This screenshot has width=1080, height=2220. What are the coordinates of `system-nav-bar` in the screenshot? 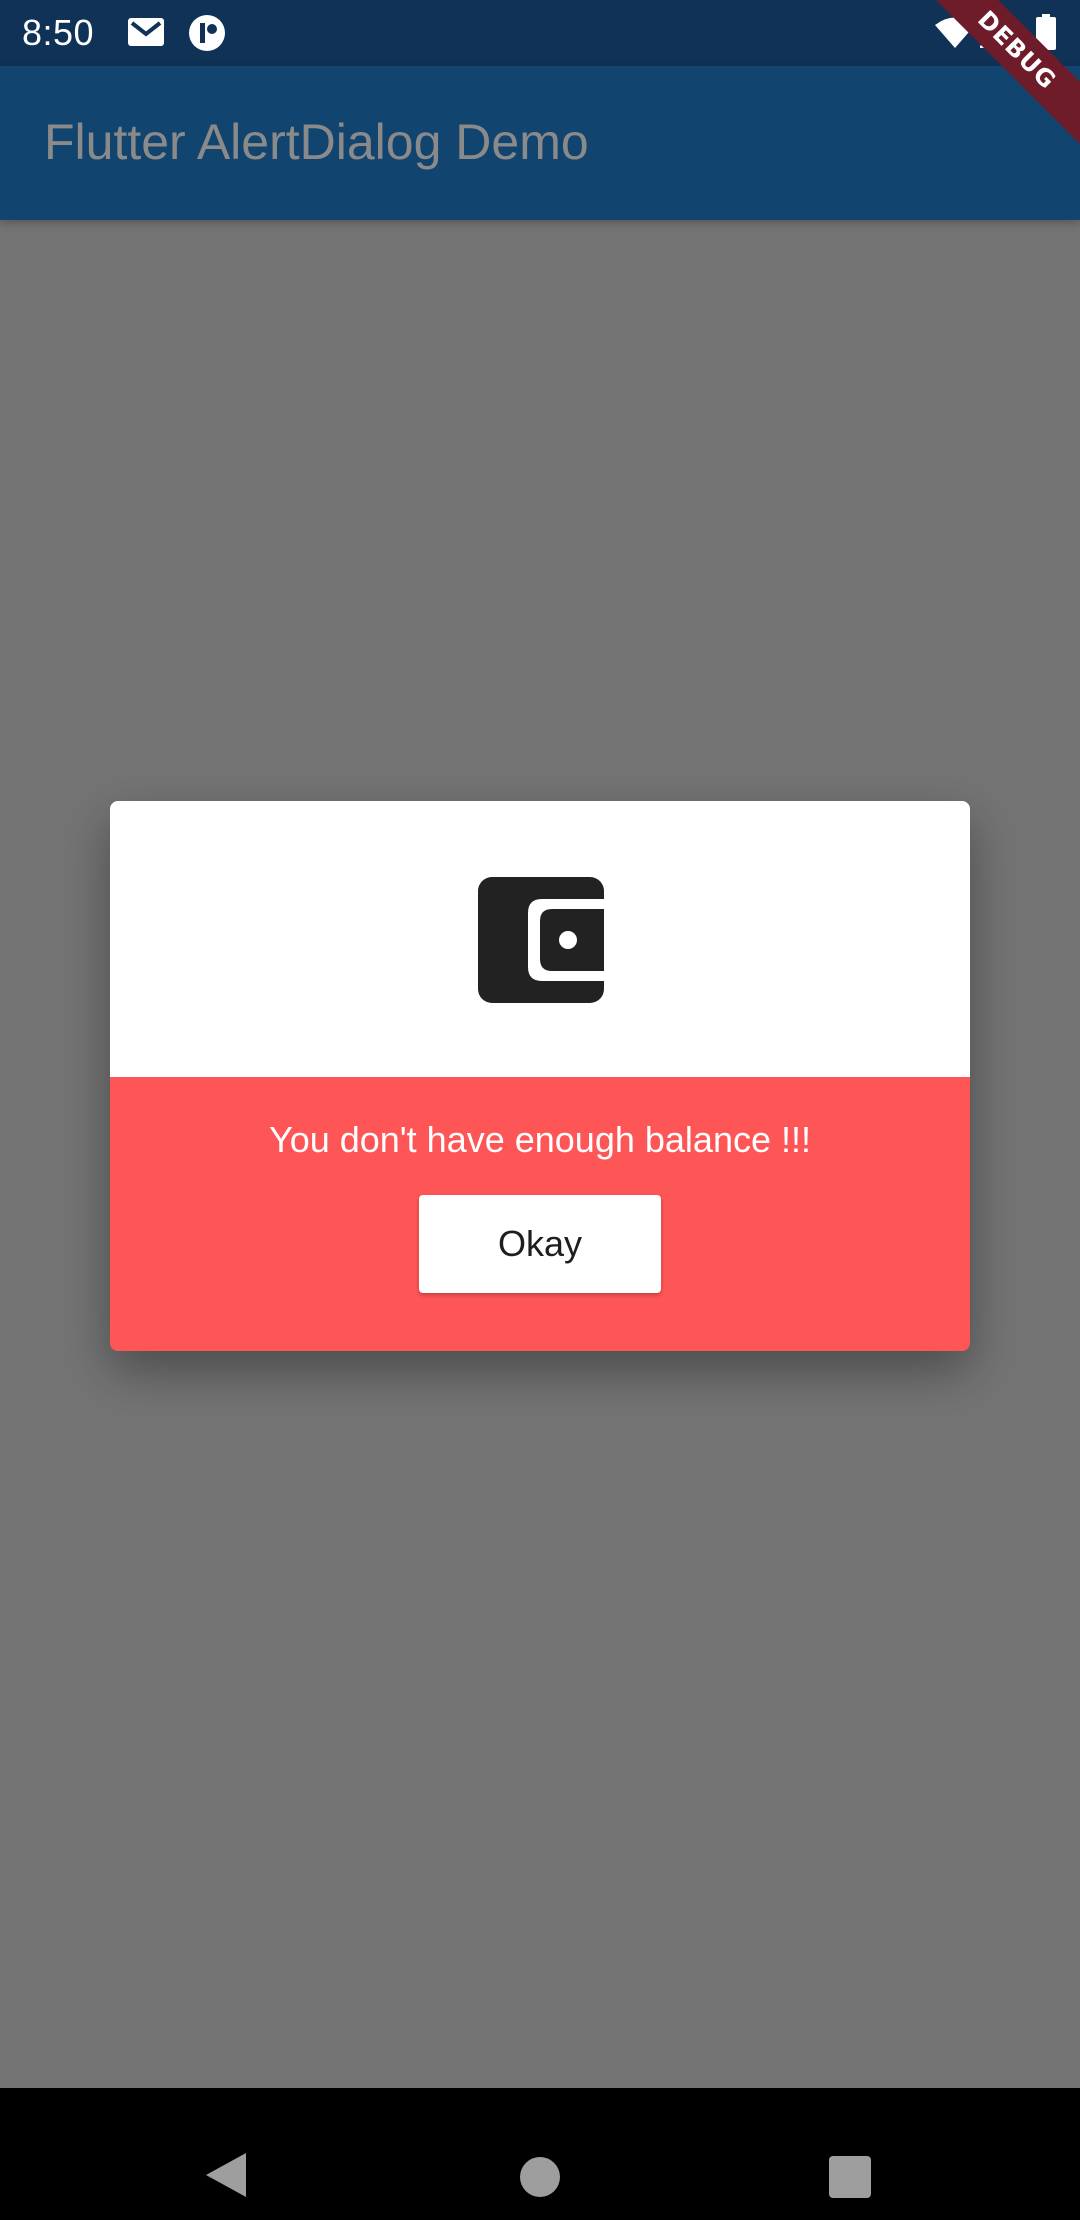 It's located at (540, 2154).